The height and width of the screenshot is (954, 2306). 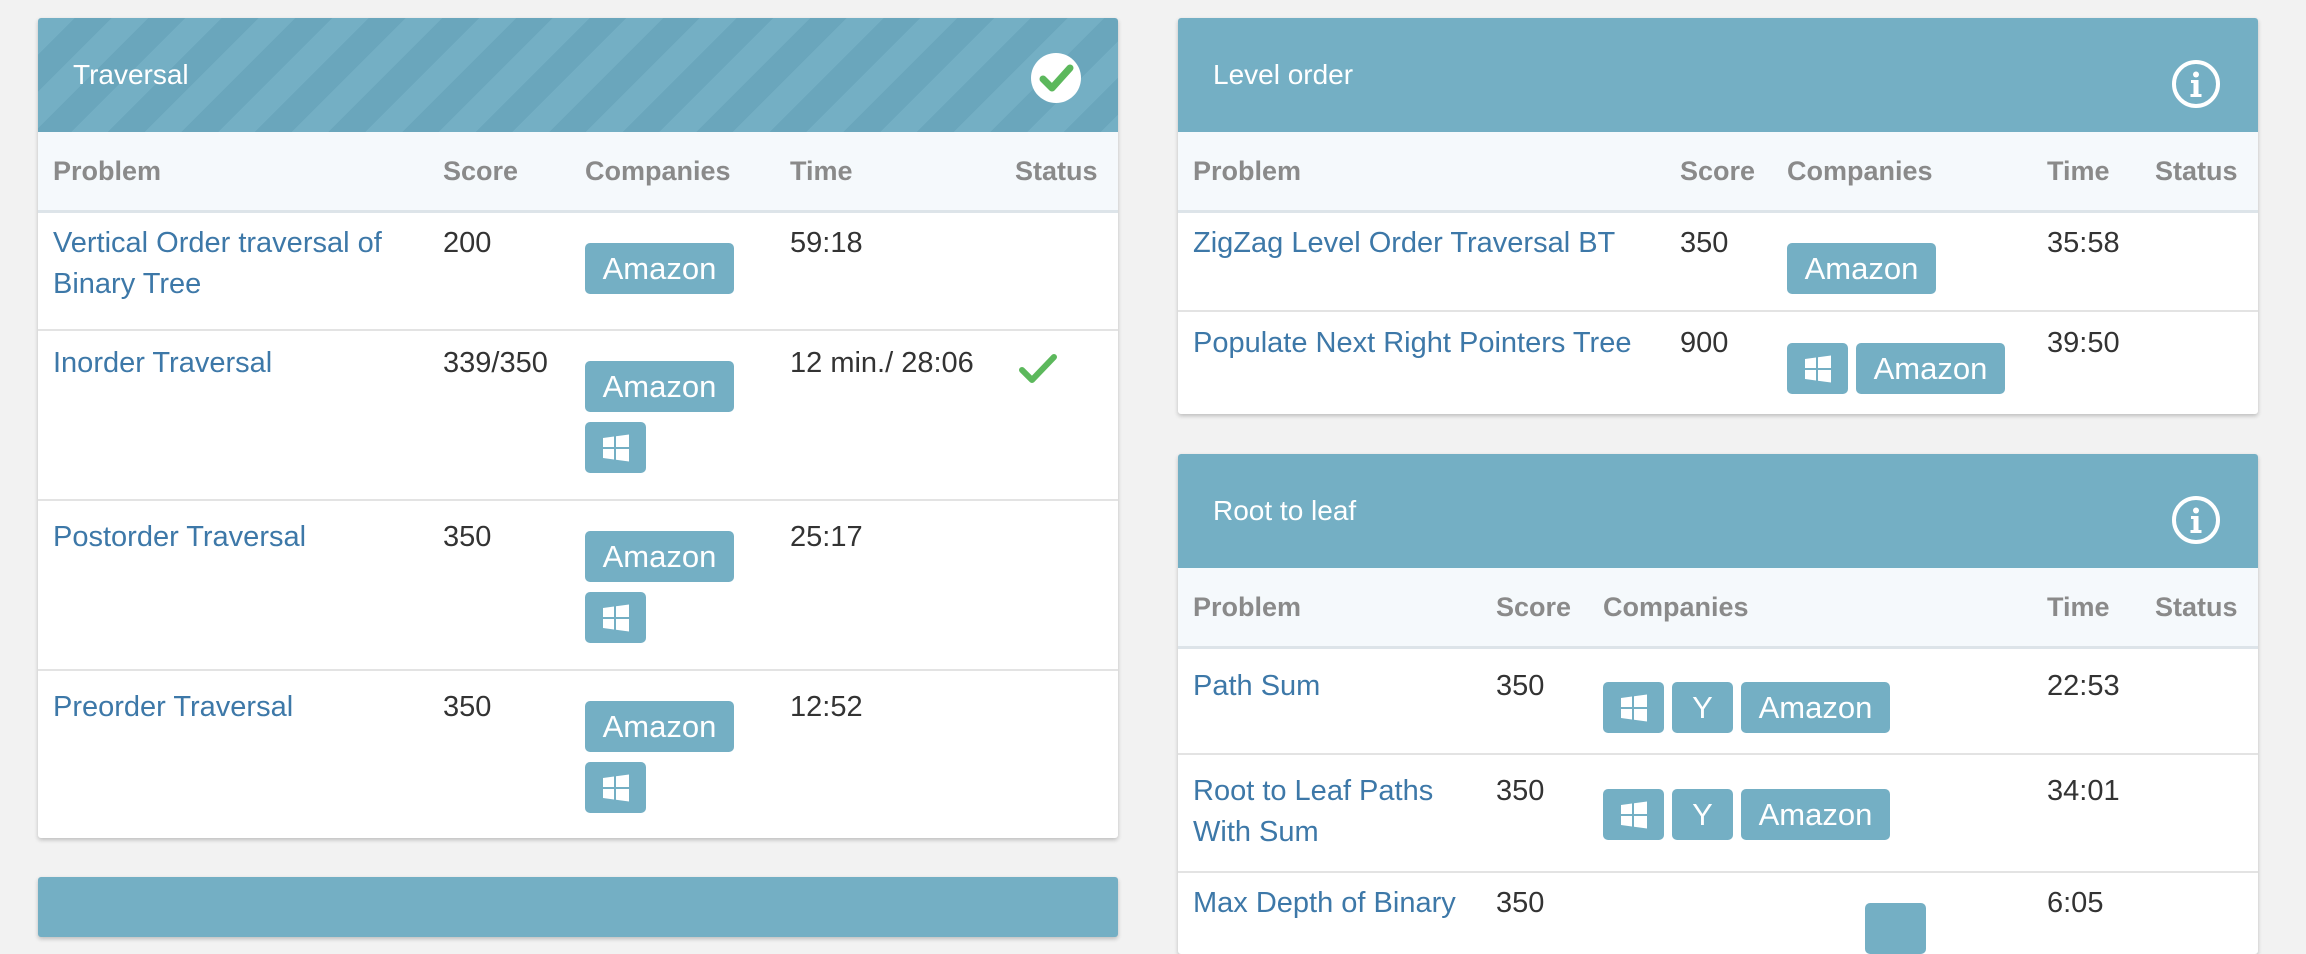 I want to click on score-value: 900, so click(x=1704, y=343).